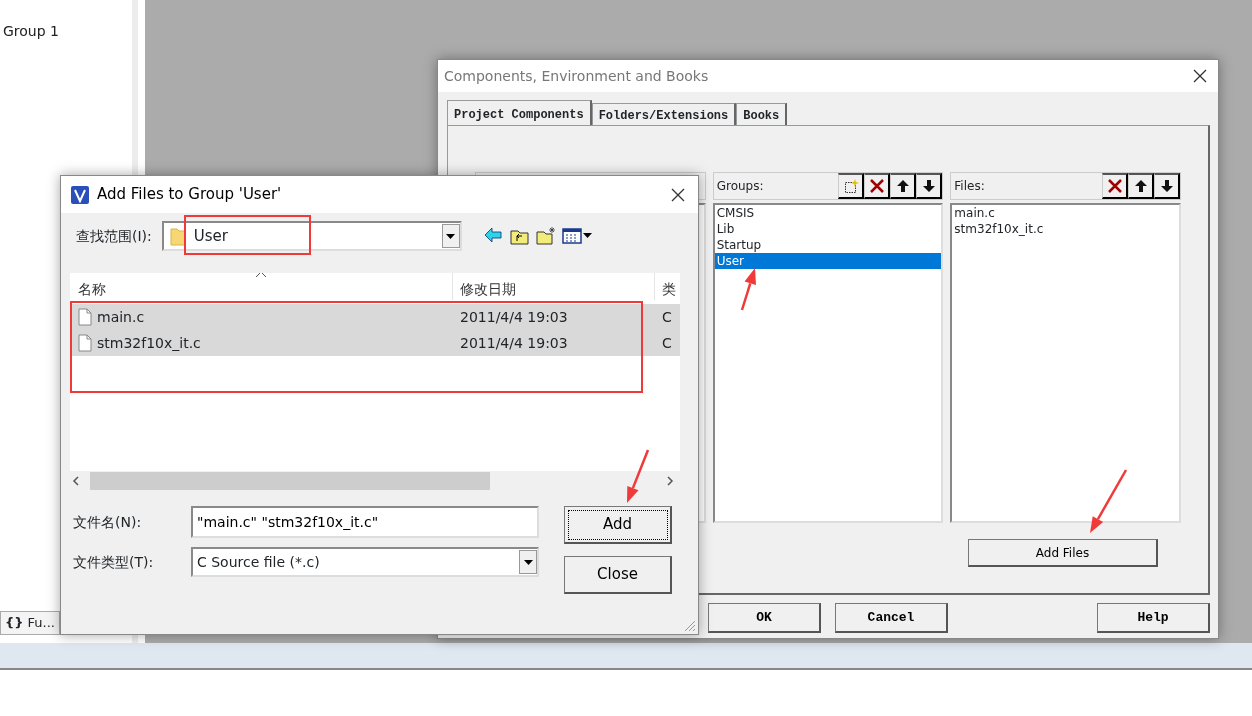 The image size is (1252, 716). What do you see at coordinates (365, 522) in the screenshot?
I see `file-name-field: "main.c" "stm32f10x_it.c"` at bounding box center [365, 522].